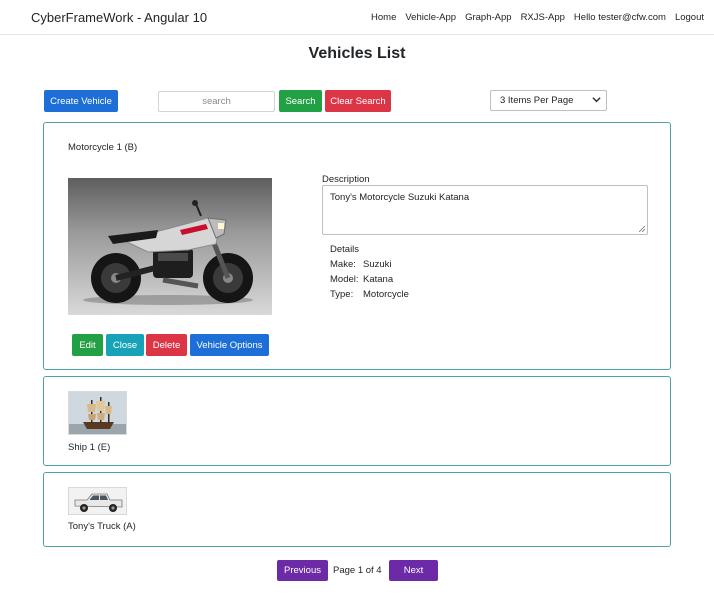 The image size is (714, 604). Describe the element at coordinates (216, 101) in the screenshot. I see `search-input` at that location.